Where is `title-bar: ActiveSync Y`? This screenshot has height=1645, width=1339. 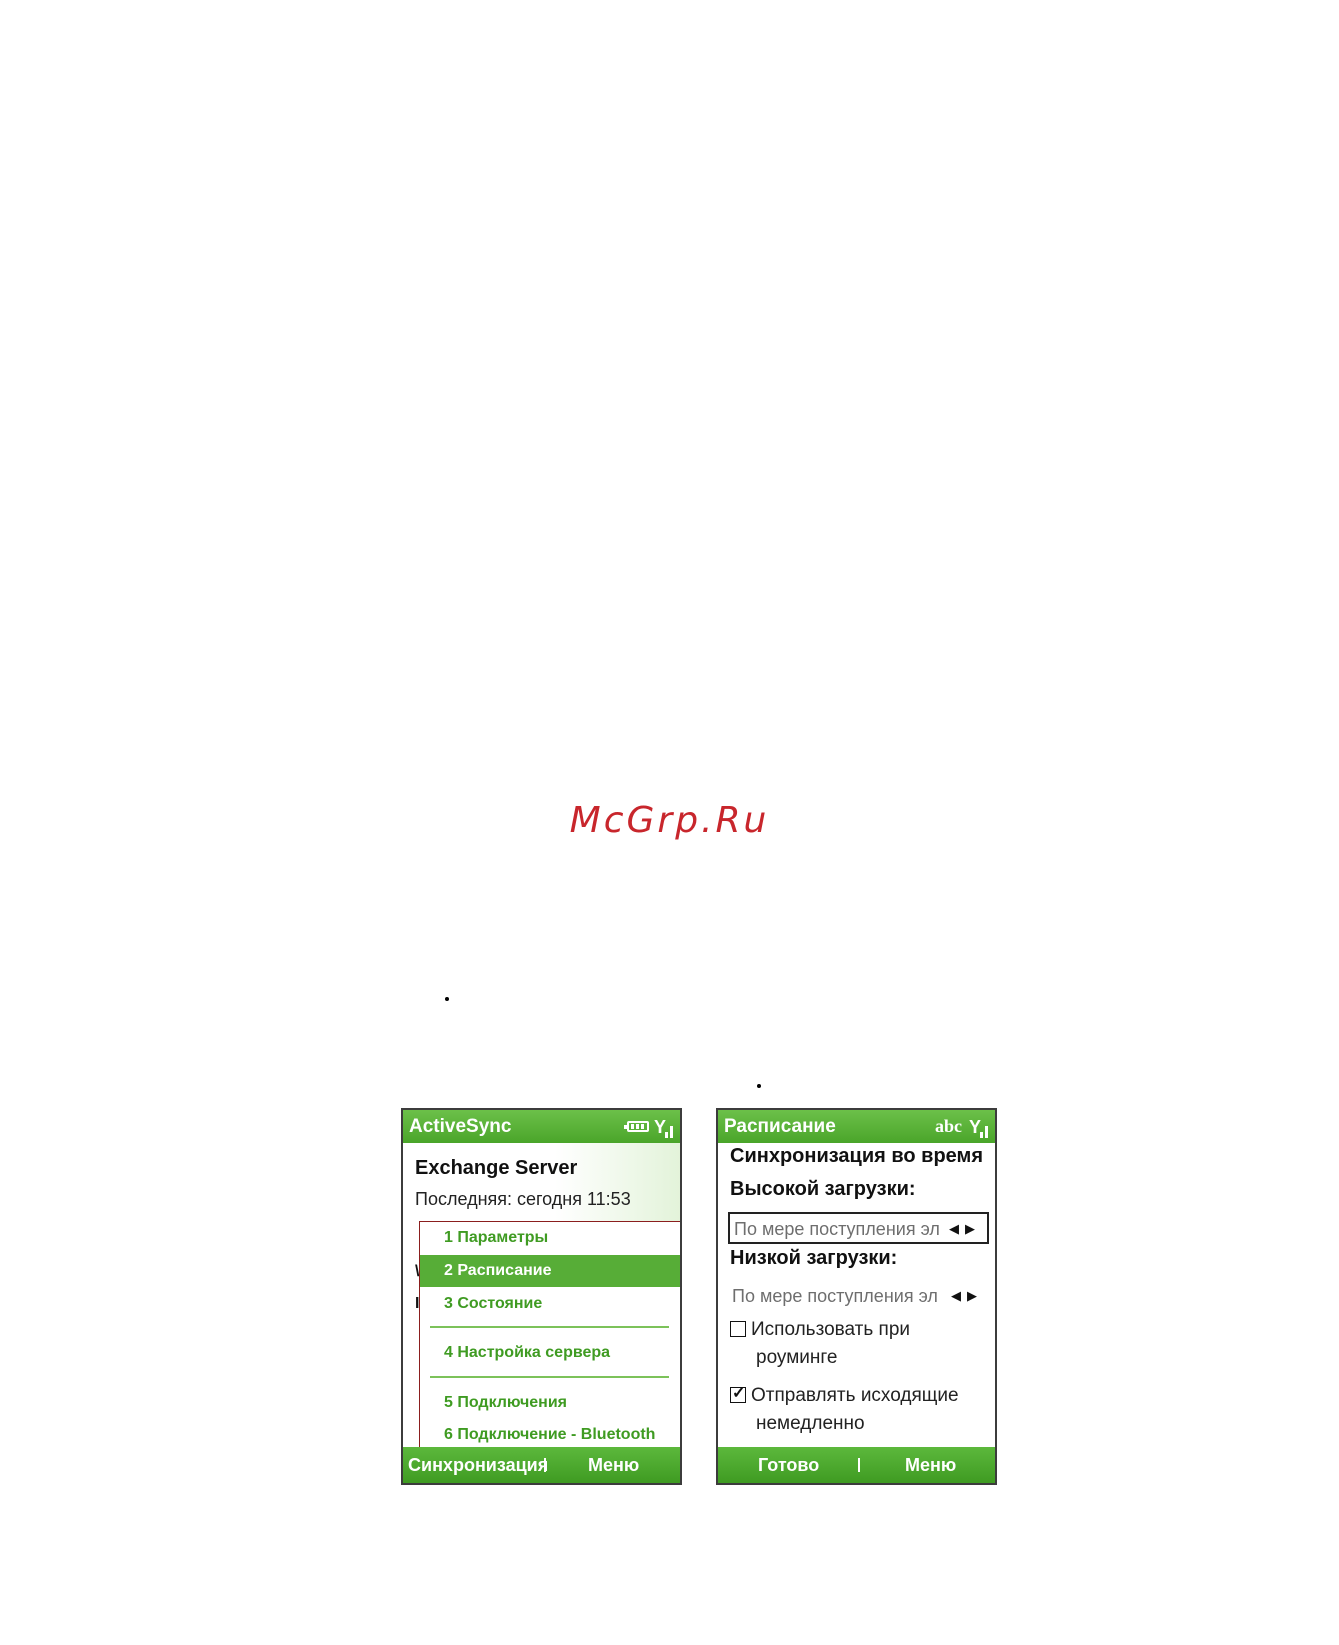
title-bar: ActiveSync Y is located at coordinates (541, 1126).